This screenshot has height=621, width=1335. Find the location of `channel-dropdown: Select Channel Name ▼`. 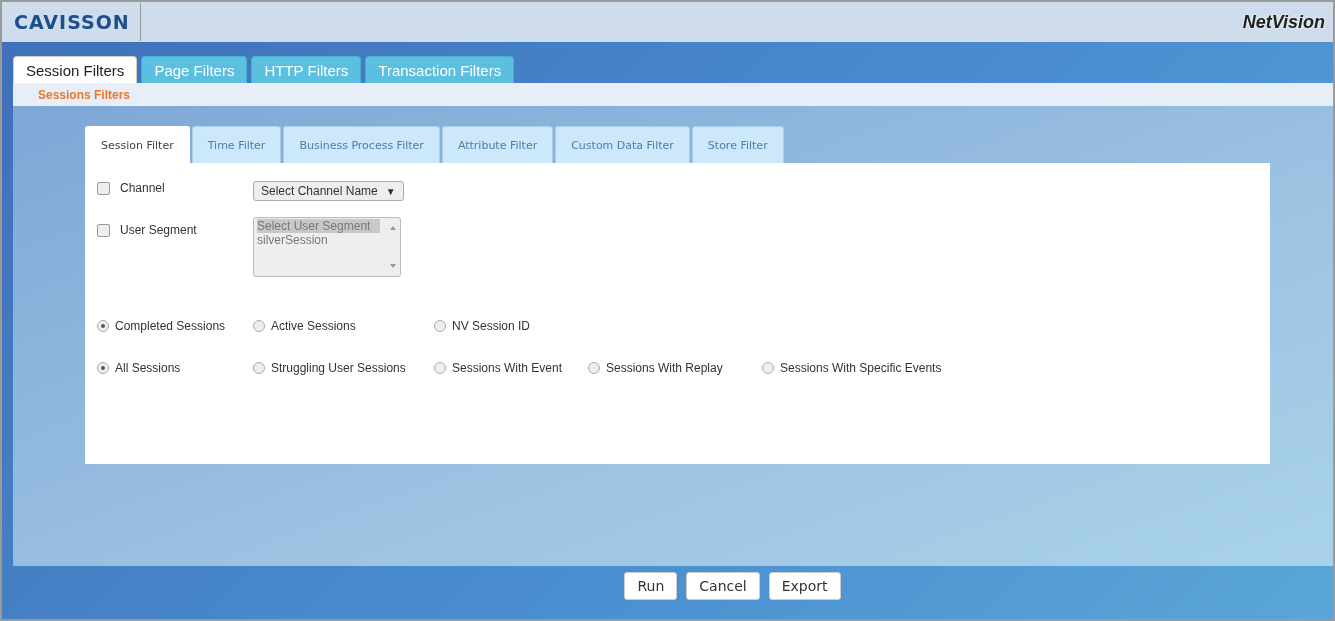

channel-dropdown: Select Channel Name ▼ is located at coordinates (328, 191).